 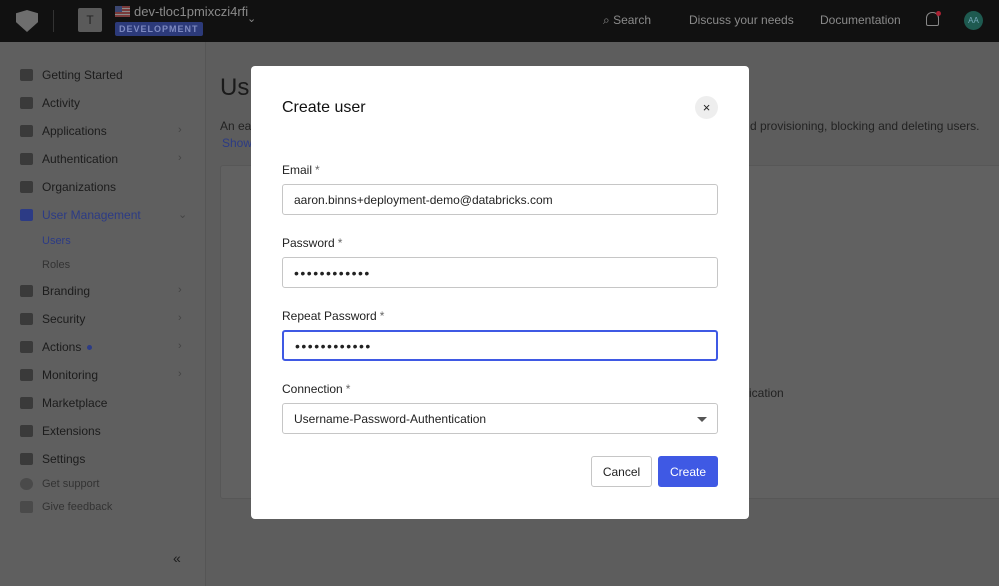 I want to click on actions-icon, so click(x=26, y=347).